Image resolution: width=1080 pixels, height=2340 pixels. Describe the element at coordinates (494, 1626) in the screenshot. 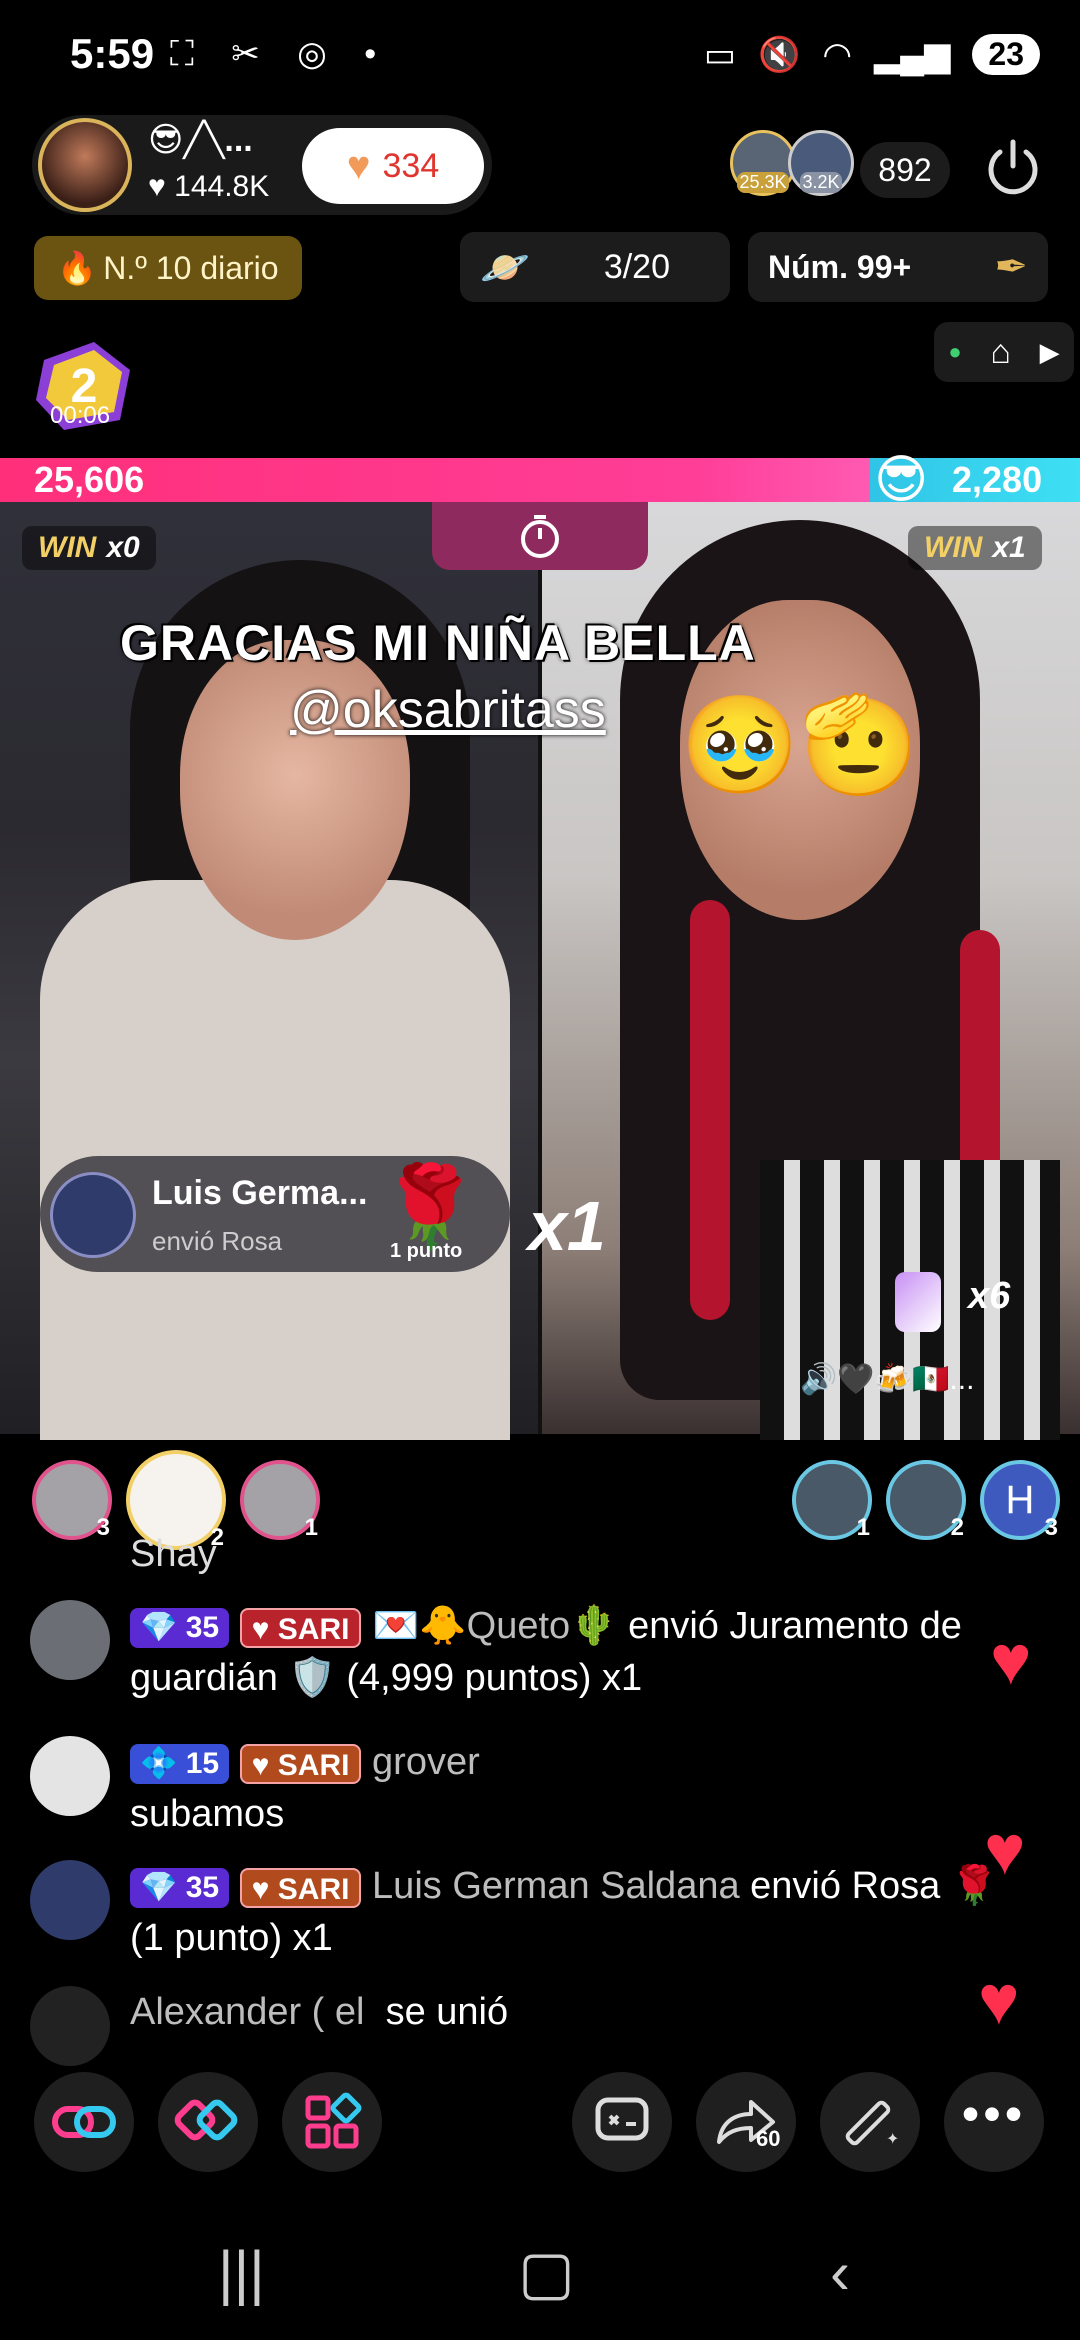

I see `chat-user: 💌🐥Queto🌵` at that location.